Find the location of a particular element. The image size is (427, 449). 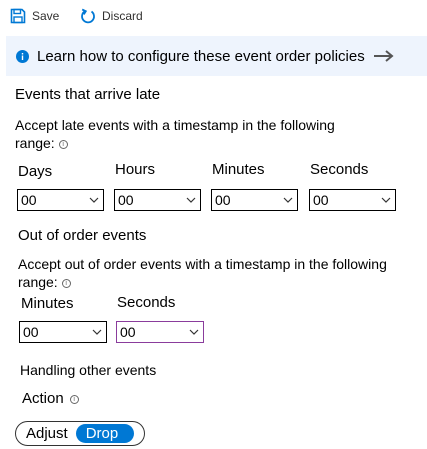

hours-label: Hours is located at coordinates (135, 169).